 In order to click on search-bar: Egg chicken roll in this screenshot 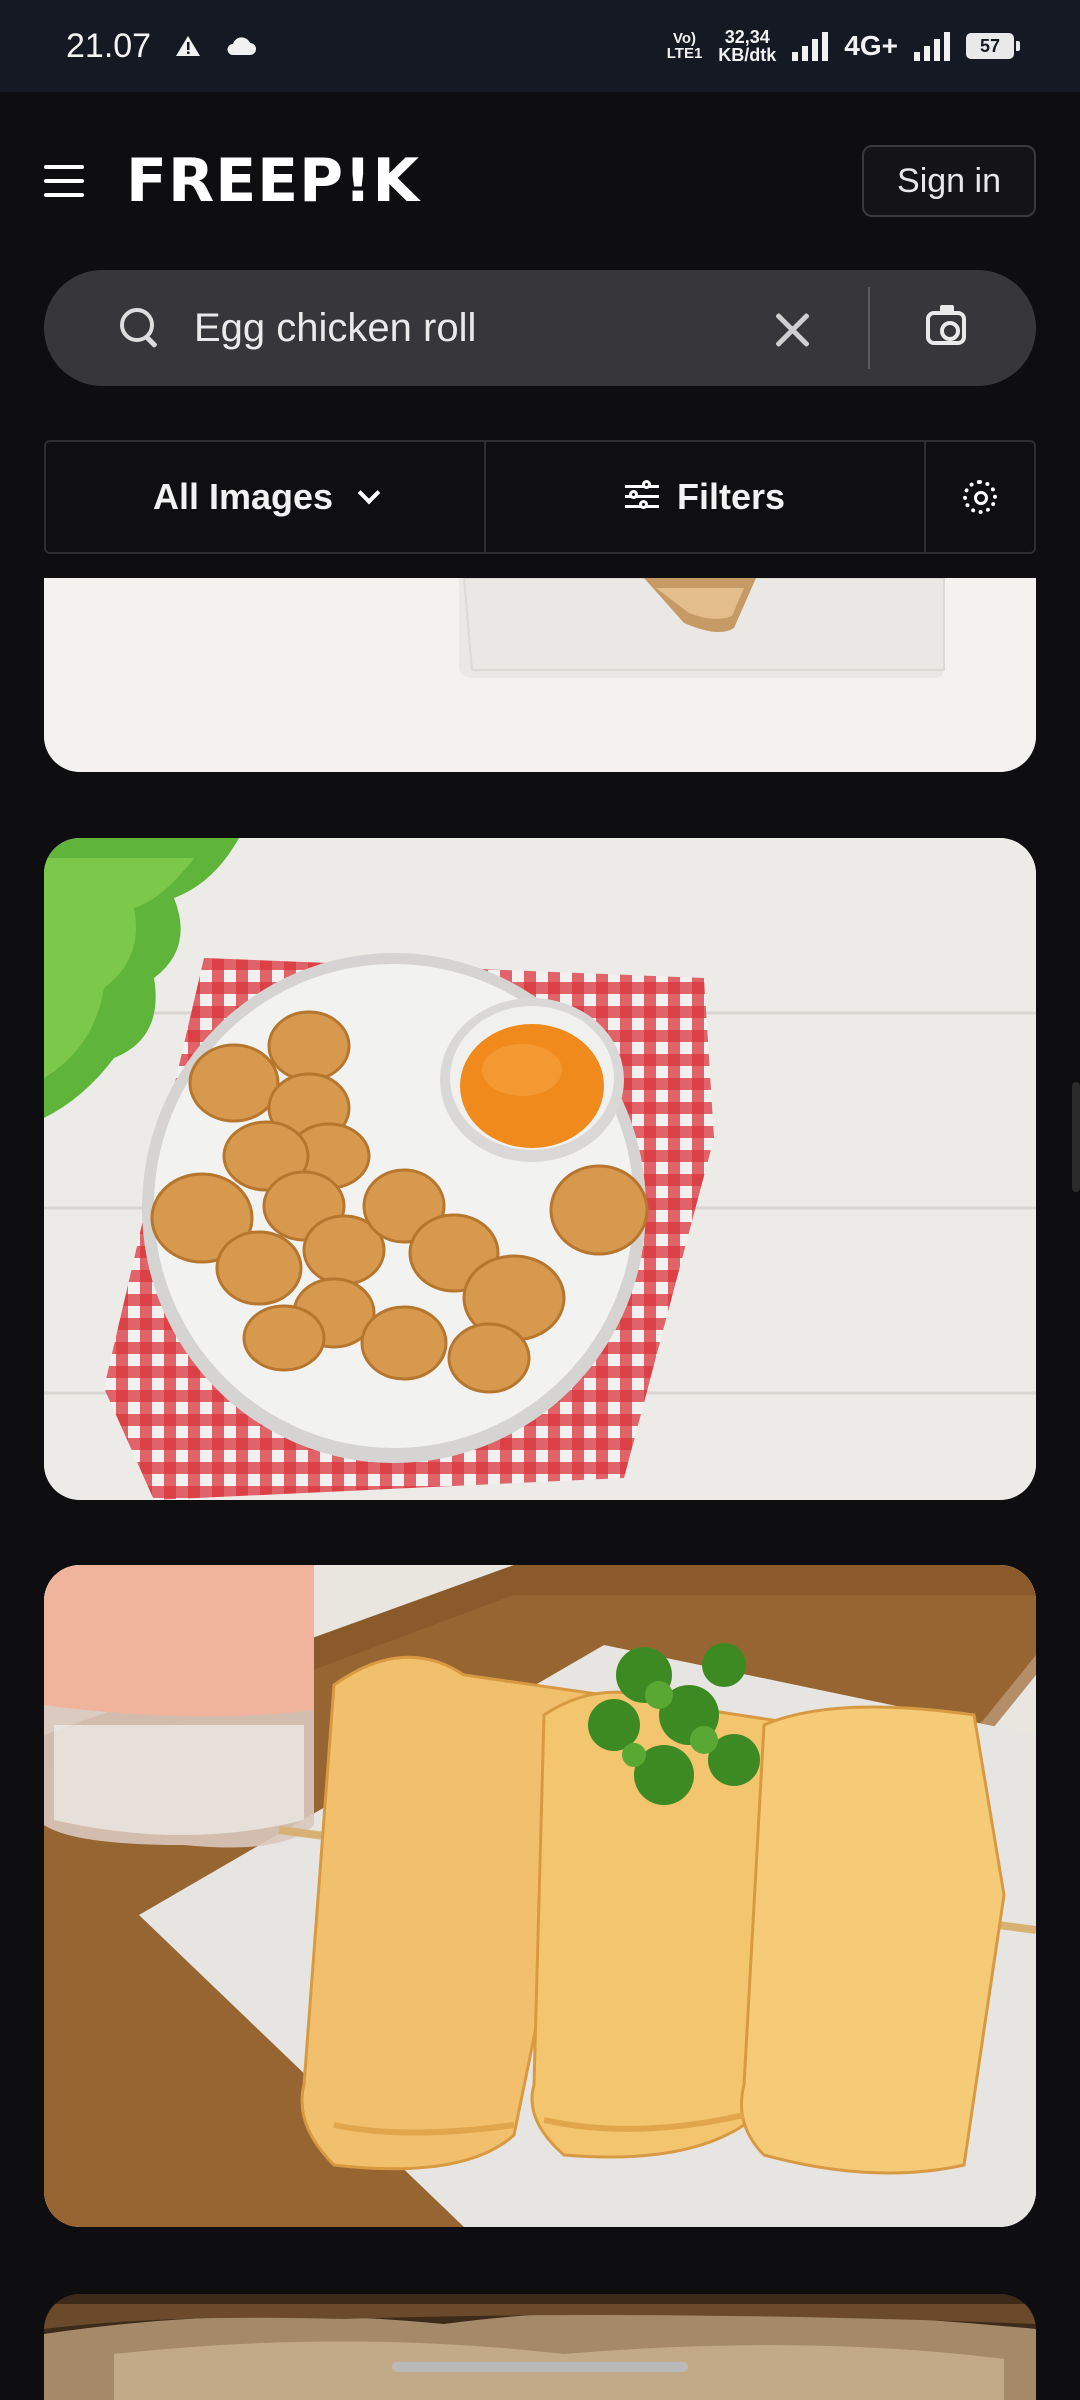, I will do `click(540, 328)`.